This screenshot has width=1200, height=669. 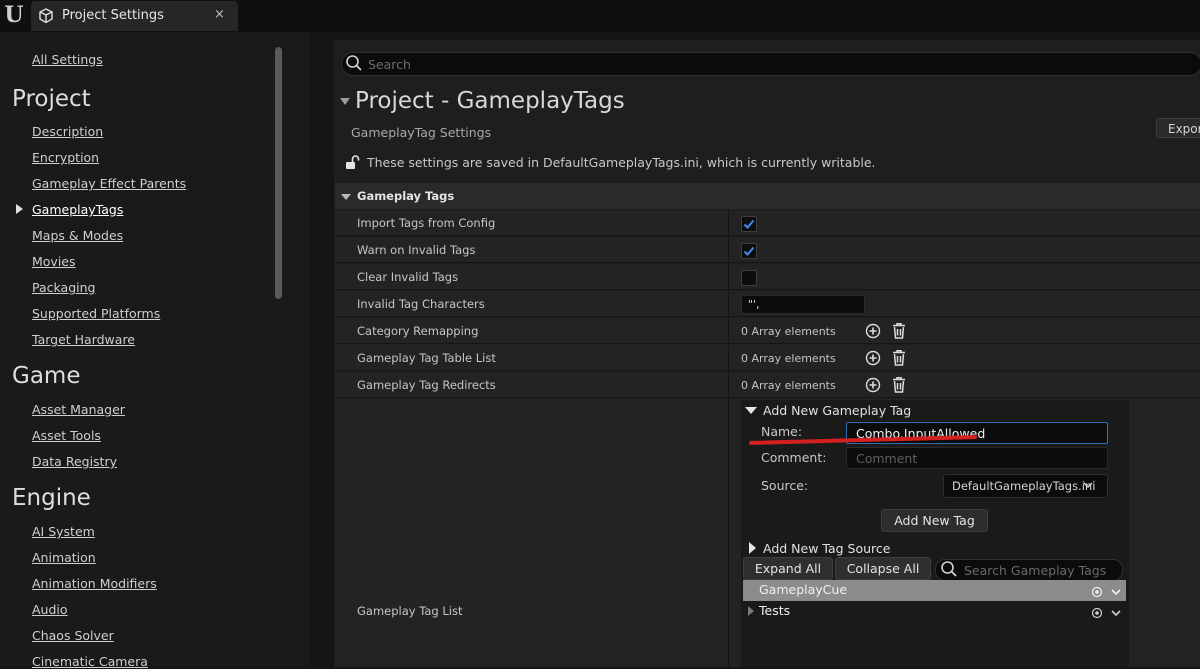 I want to click on property-label: Invalid Tag Characters, so click(x=421, y=304).